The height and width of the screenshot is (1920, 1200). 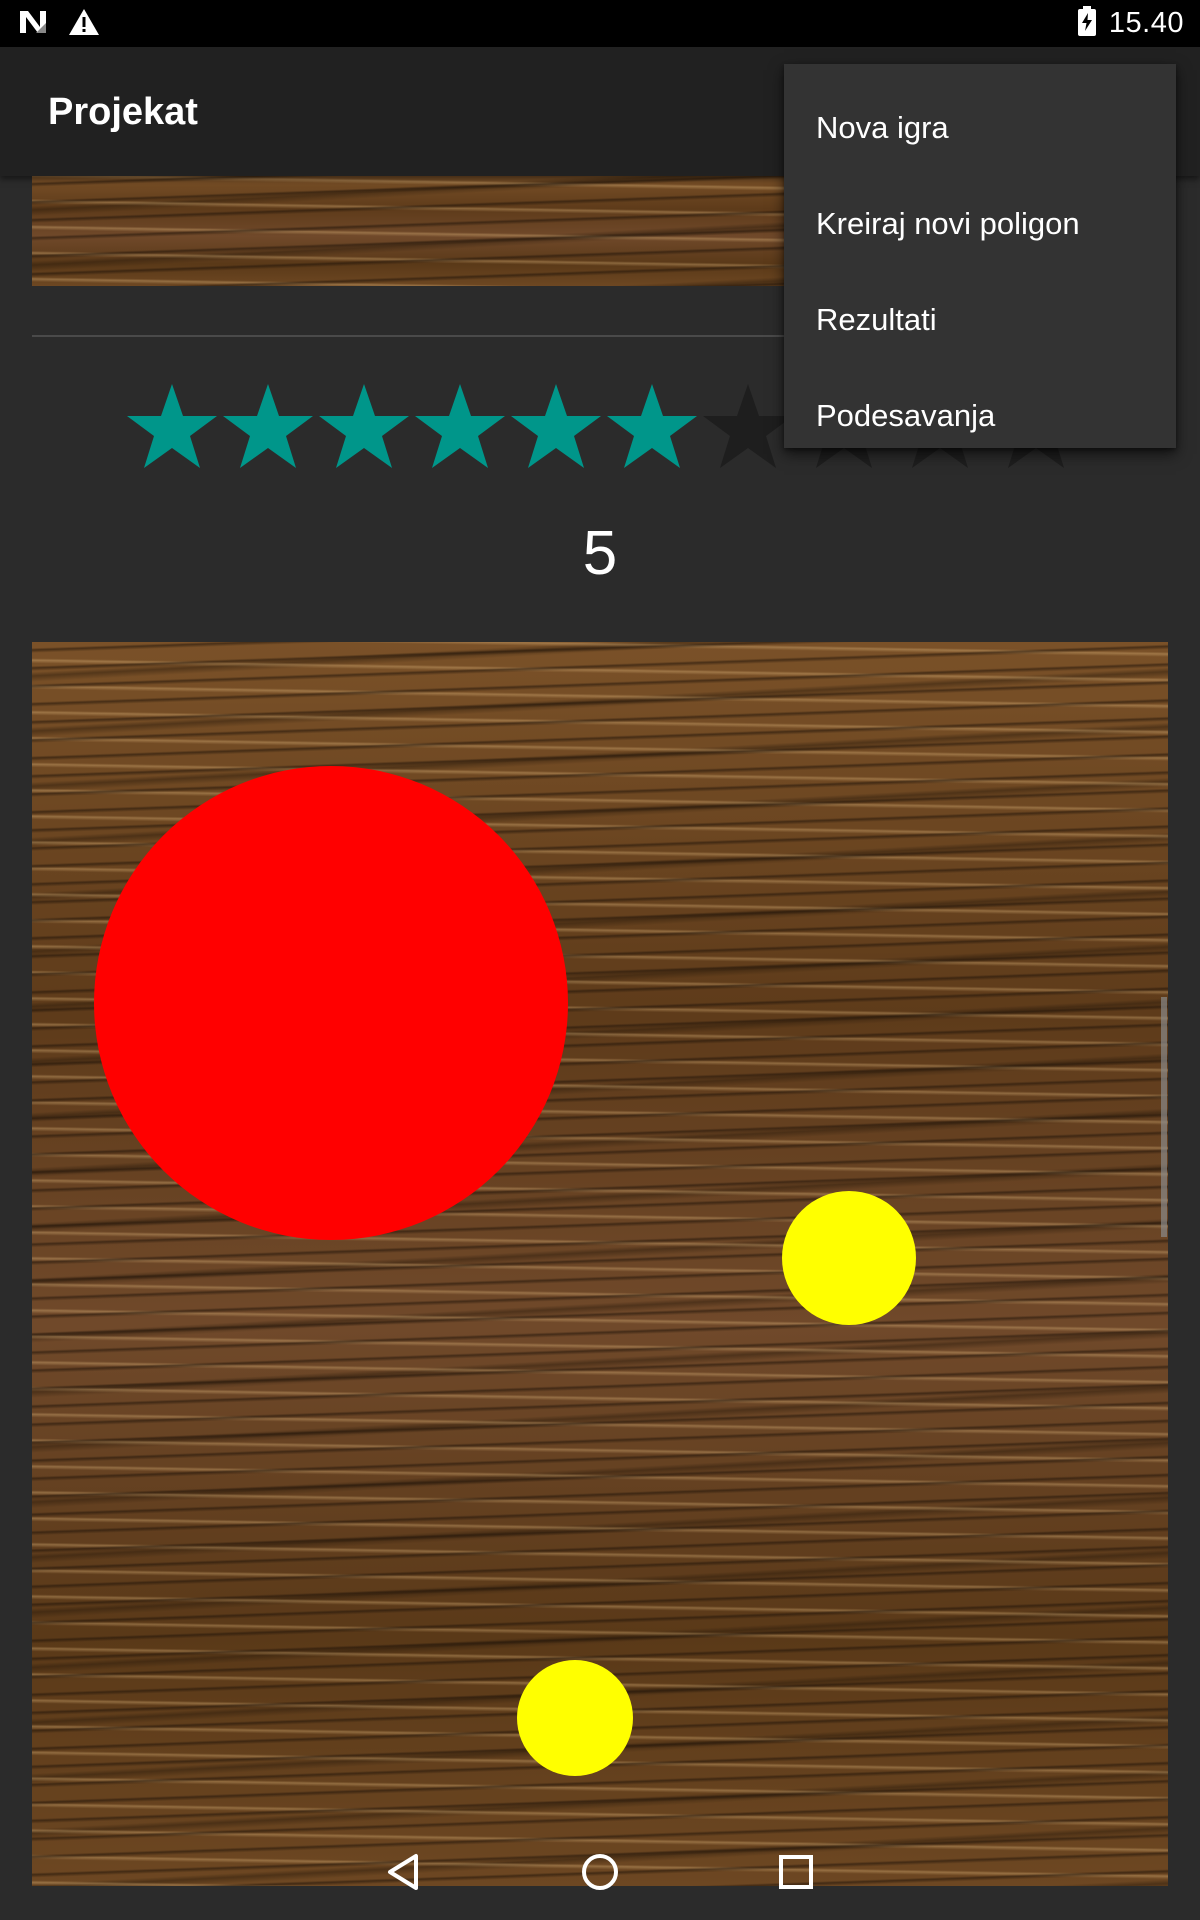 What do you see at coordinates (980, 416) in the screenshot?
I see `menu-item-podesavanja: Podesavanja` at bounding box center [980, 416].